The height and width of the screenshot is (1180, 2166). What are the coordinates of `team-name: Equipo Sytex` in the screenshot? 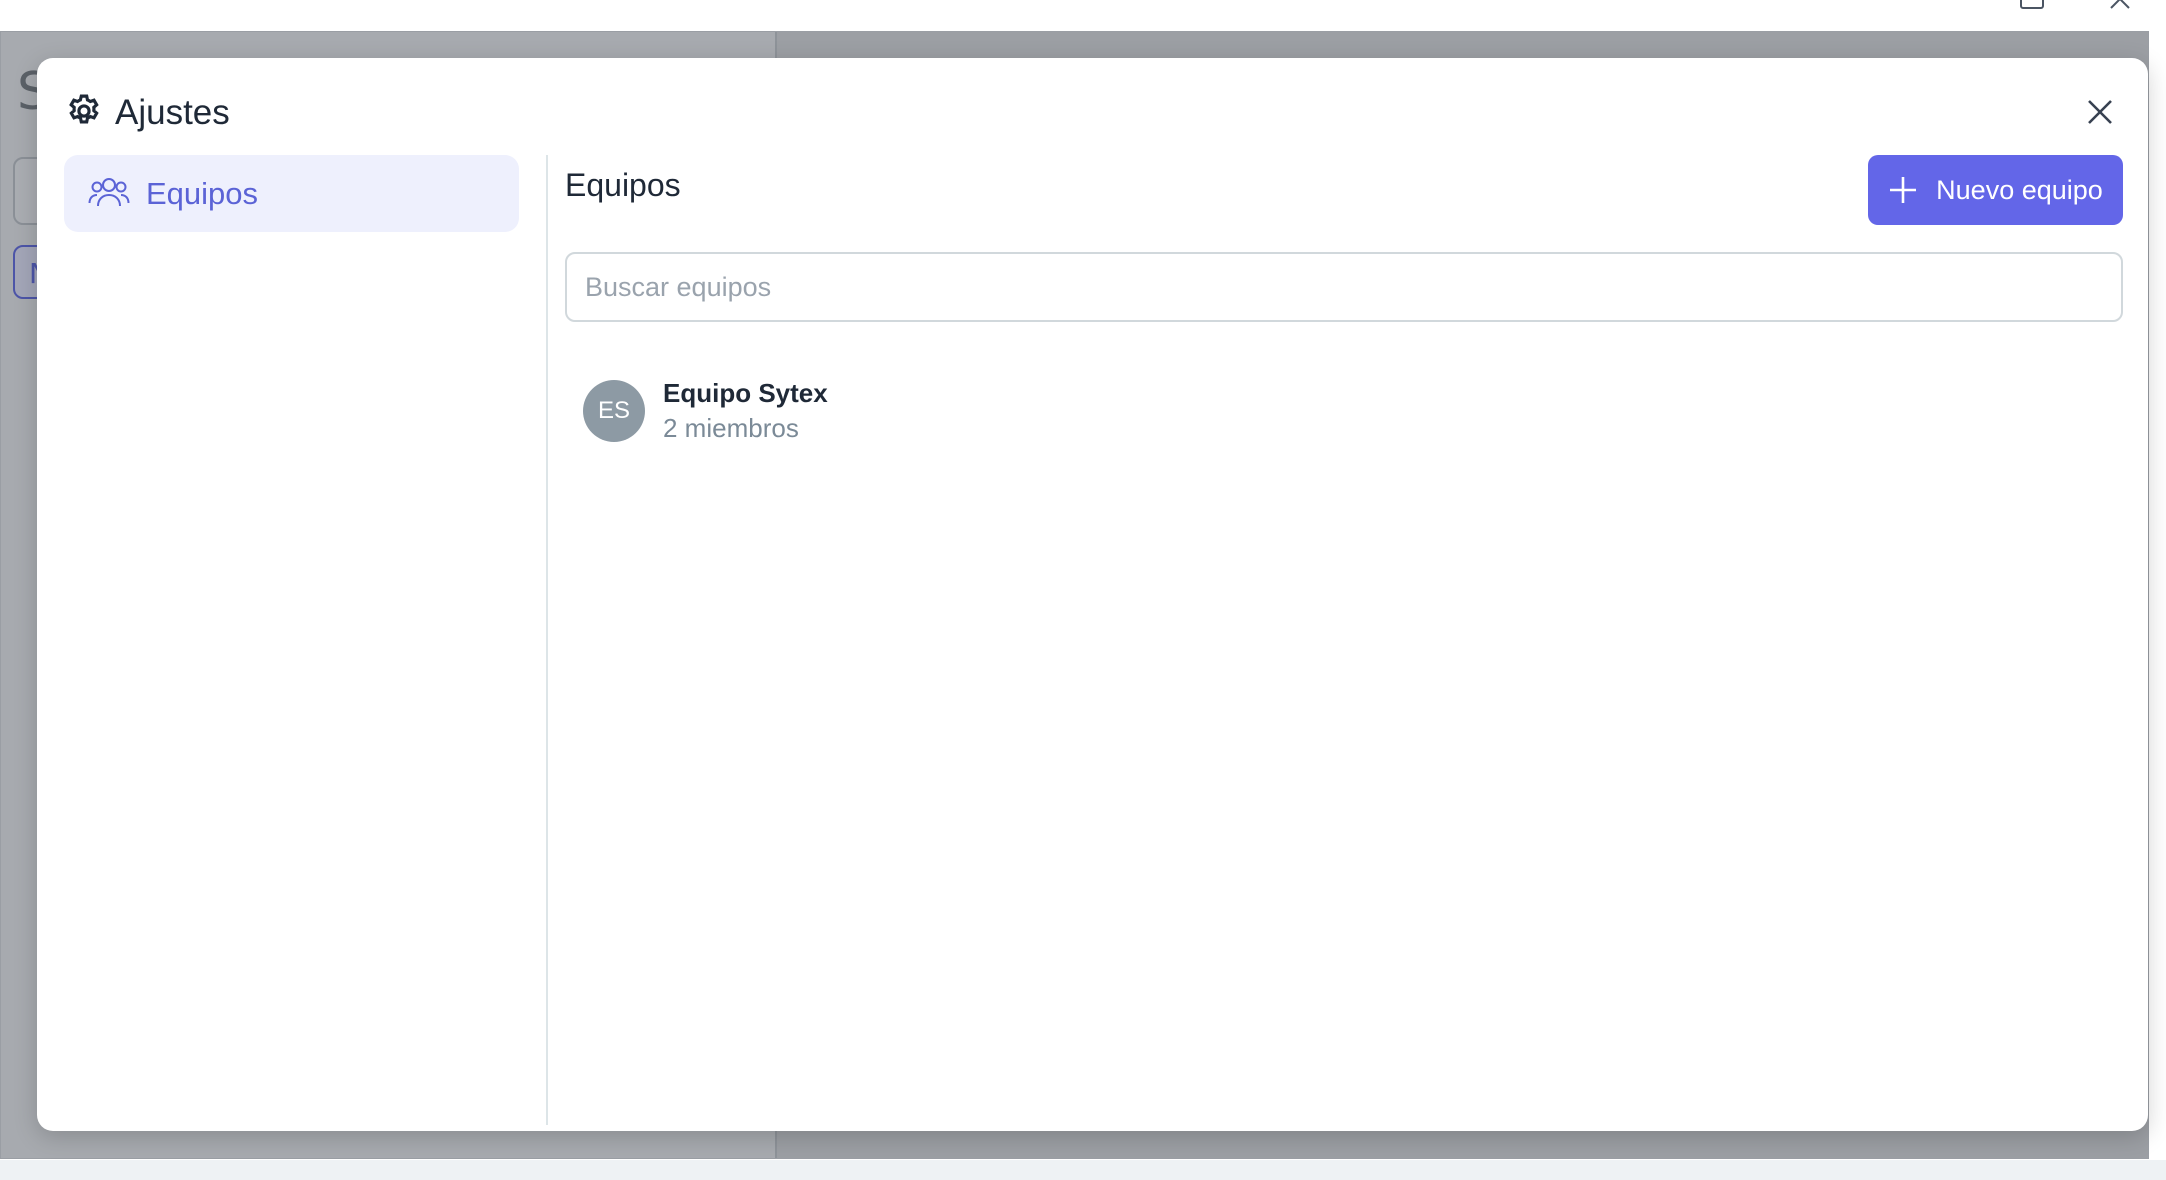 It's located at (745, 393).